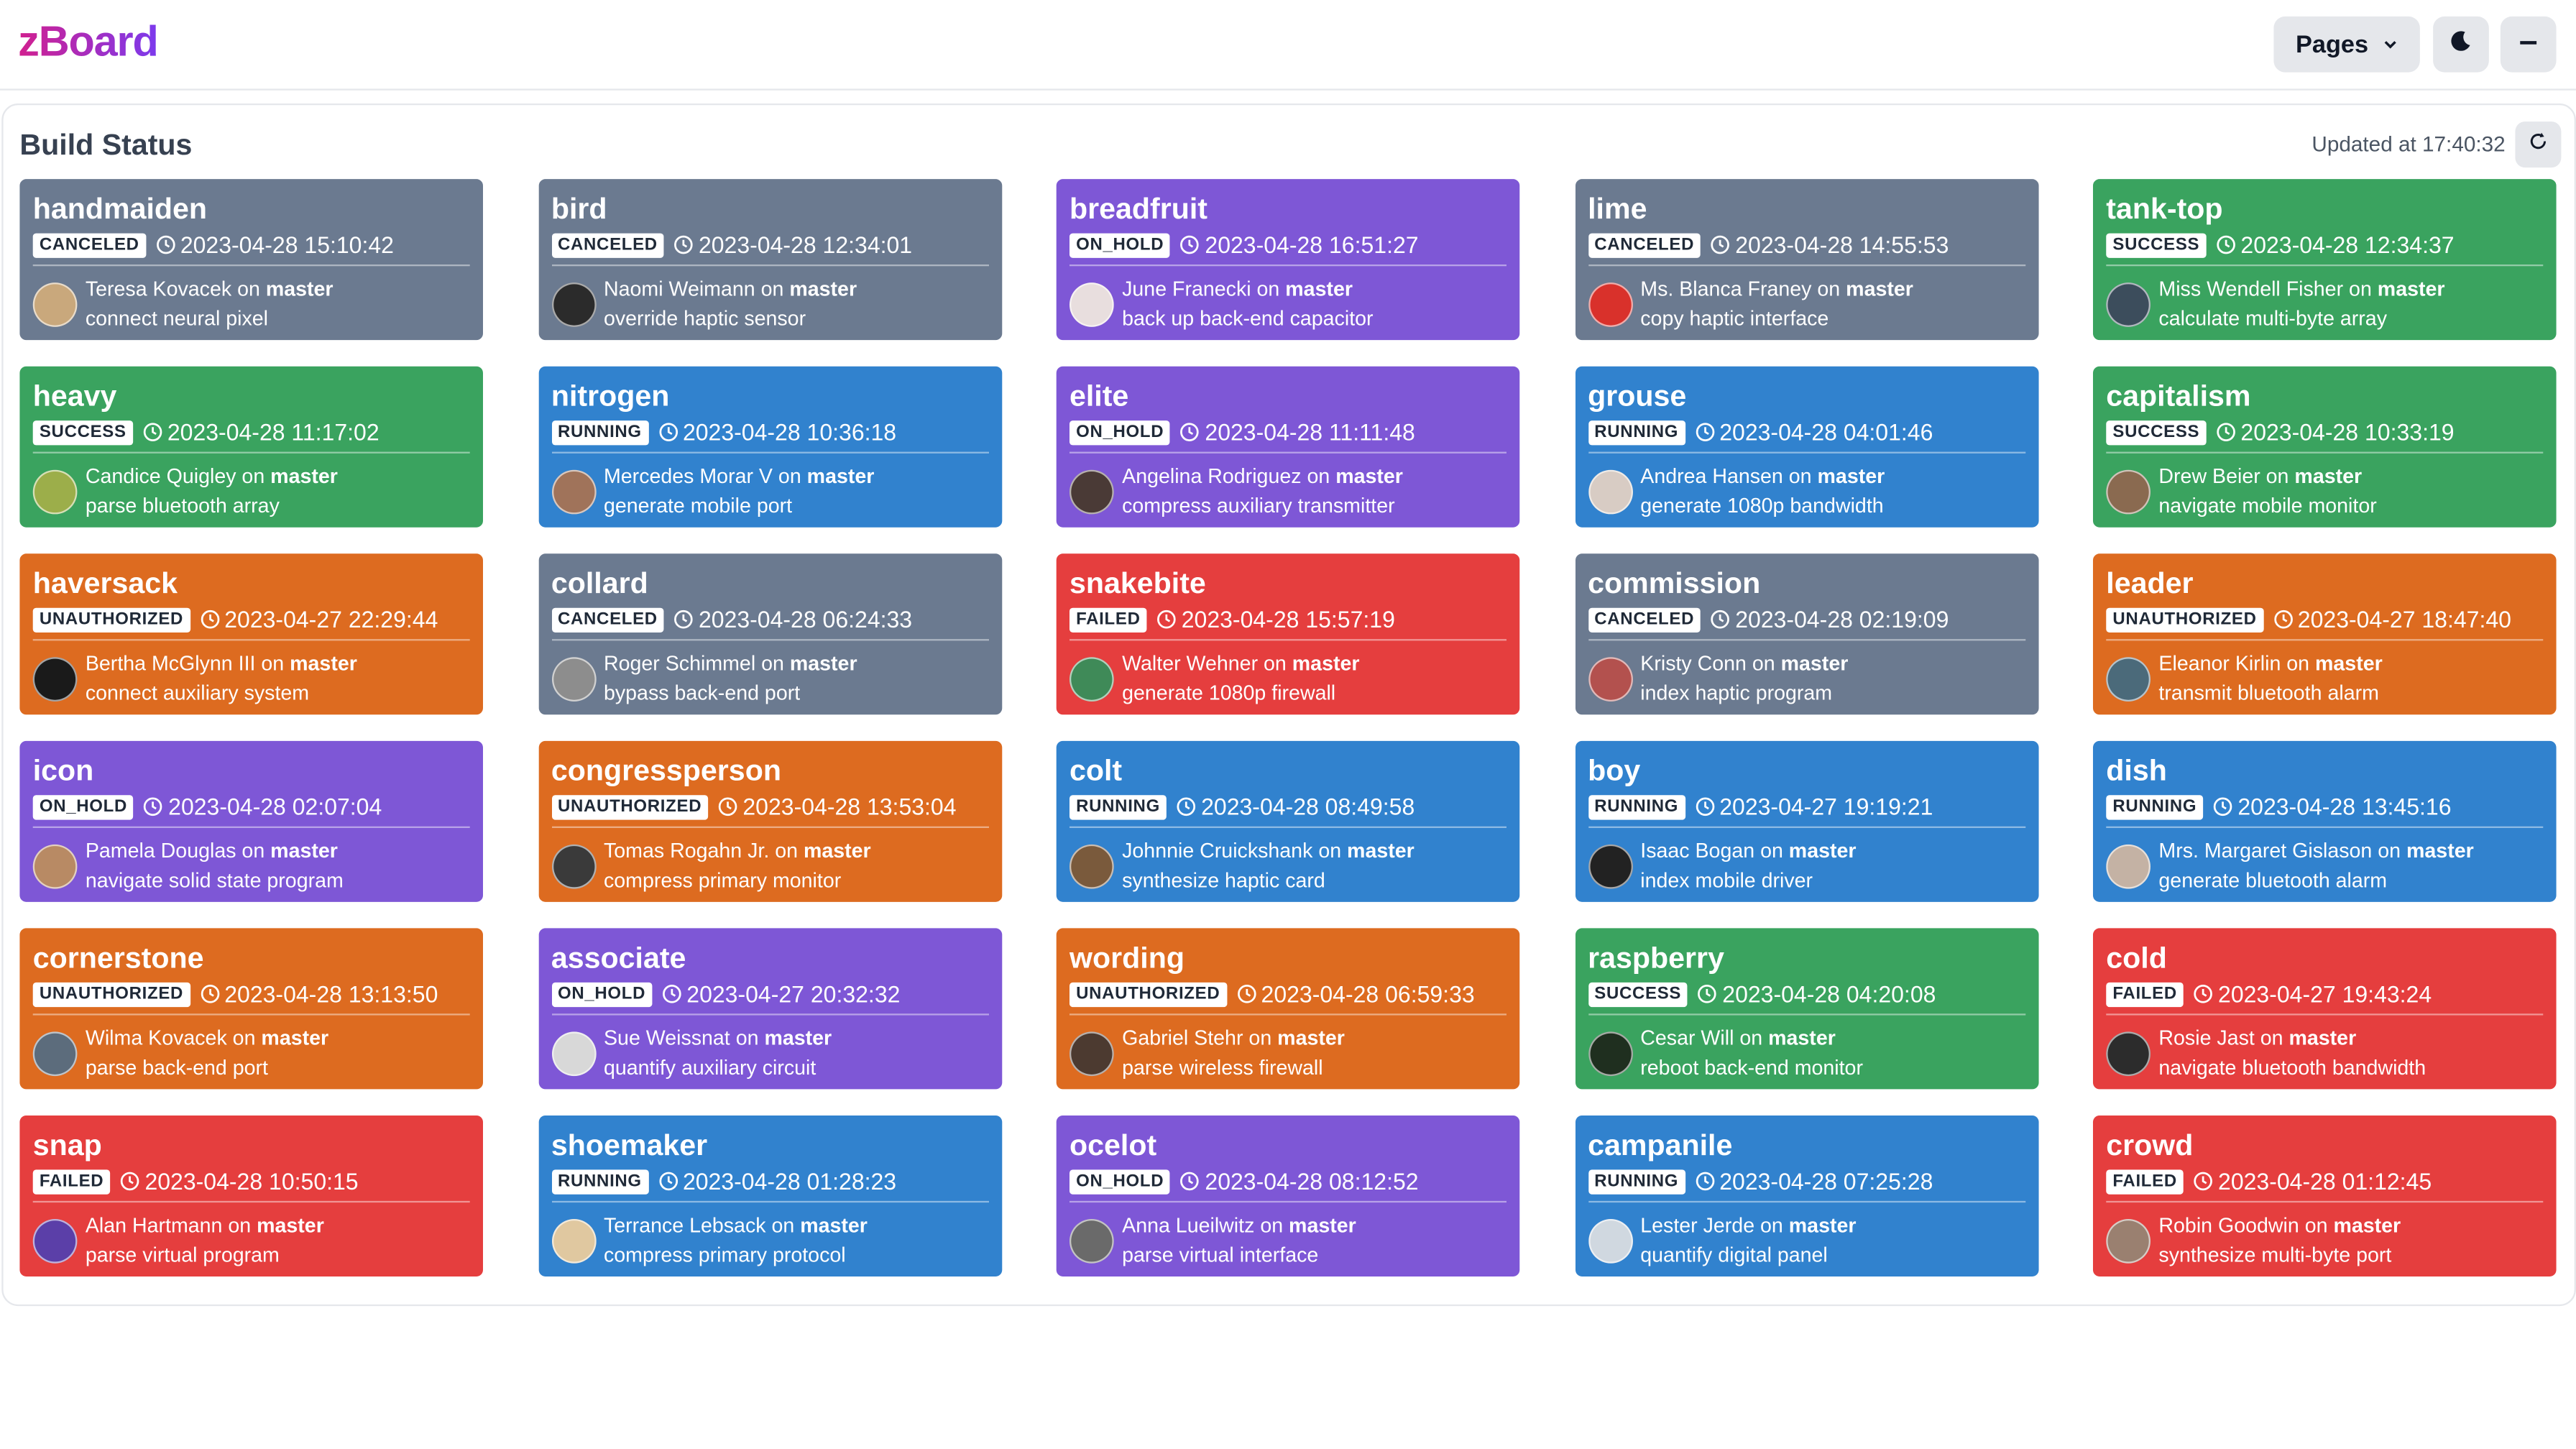 The image size is (2576, 1449). What do you see at coordinates (251, 619) in the screenshot?
I see `build-meta: UNAUTHORIZED 2023-04-27 22:29:44` at bounding box center [251, 619].